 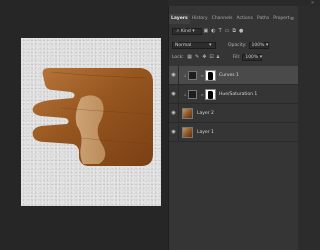 I want to click on wooden-board-image, so click(x=92, y=117).